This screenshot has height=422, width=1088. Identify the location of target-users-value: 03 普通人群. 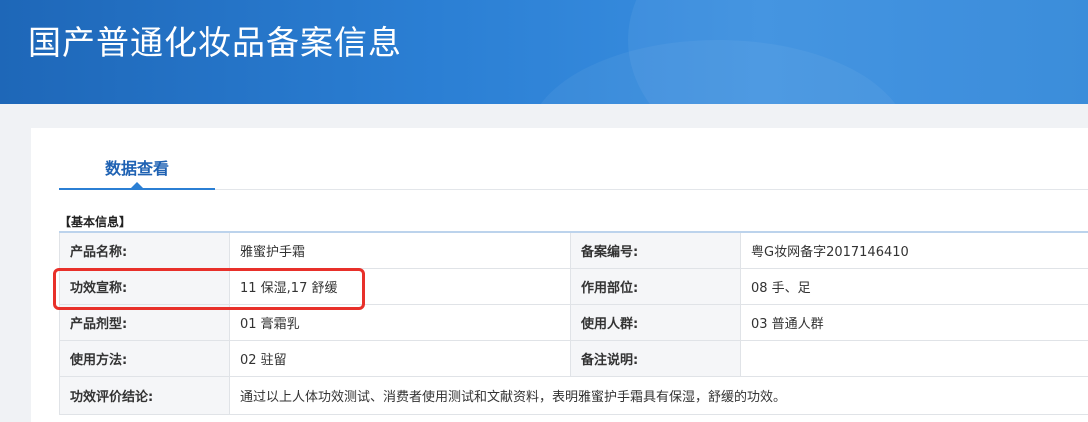
(914, 322).